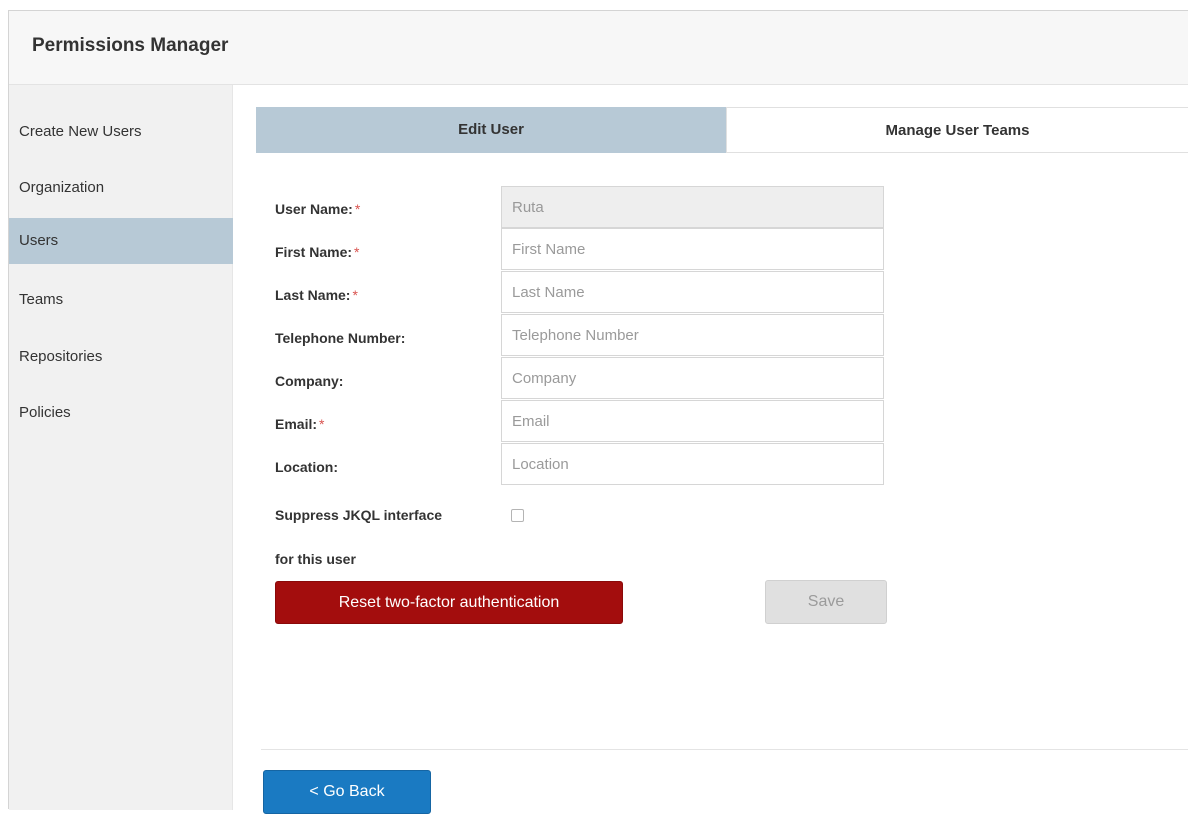 The image size is (1188, 814). What do you see at coordinates (296, 424) in the screenshot?
I see `email-label-text: Email:` at bounding box center [296, 424].